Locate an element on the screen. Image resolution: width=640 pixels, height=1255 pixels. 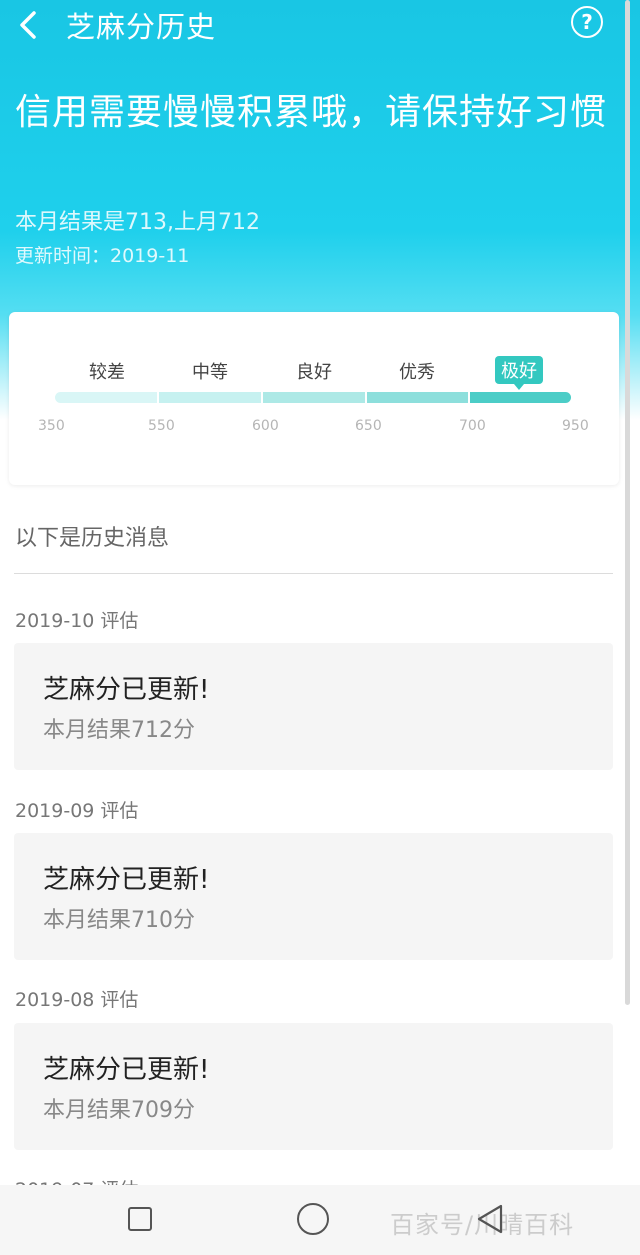
score-summary: 本月结果是713,上月712 is located at coordinates (137, 222).